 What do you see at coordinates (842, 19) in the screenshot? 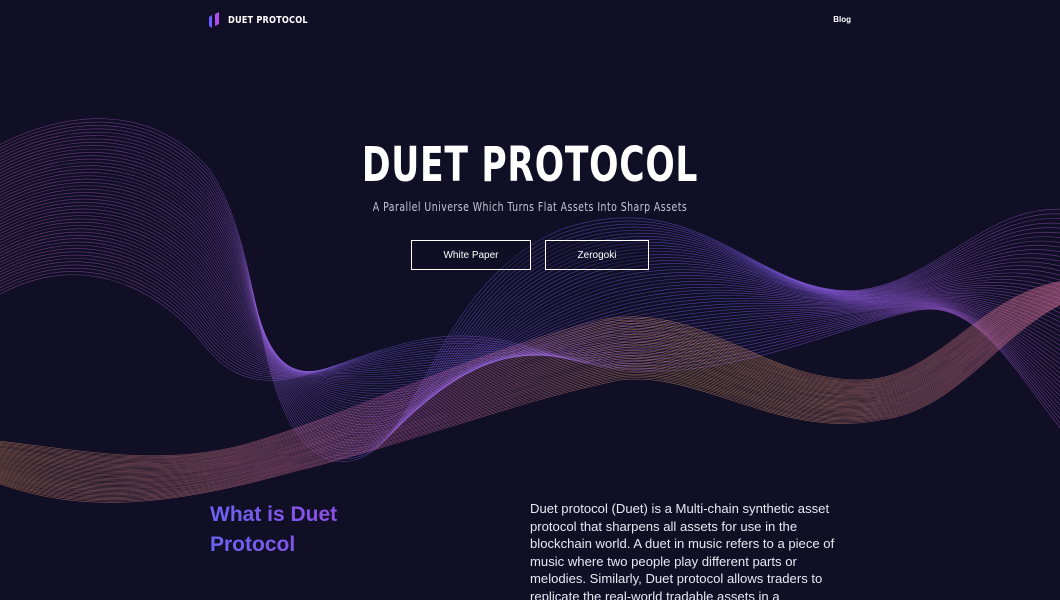
I see `nav-link-blog: Blog` at bounding box center [842, 19].